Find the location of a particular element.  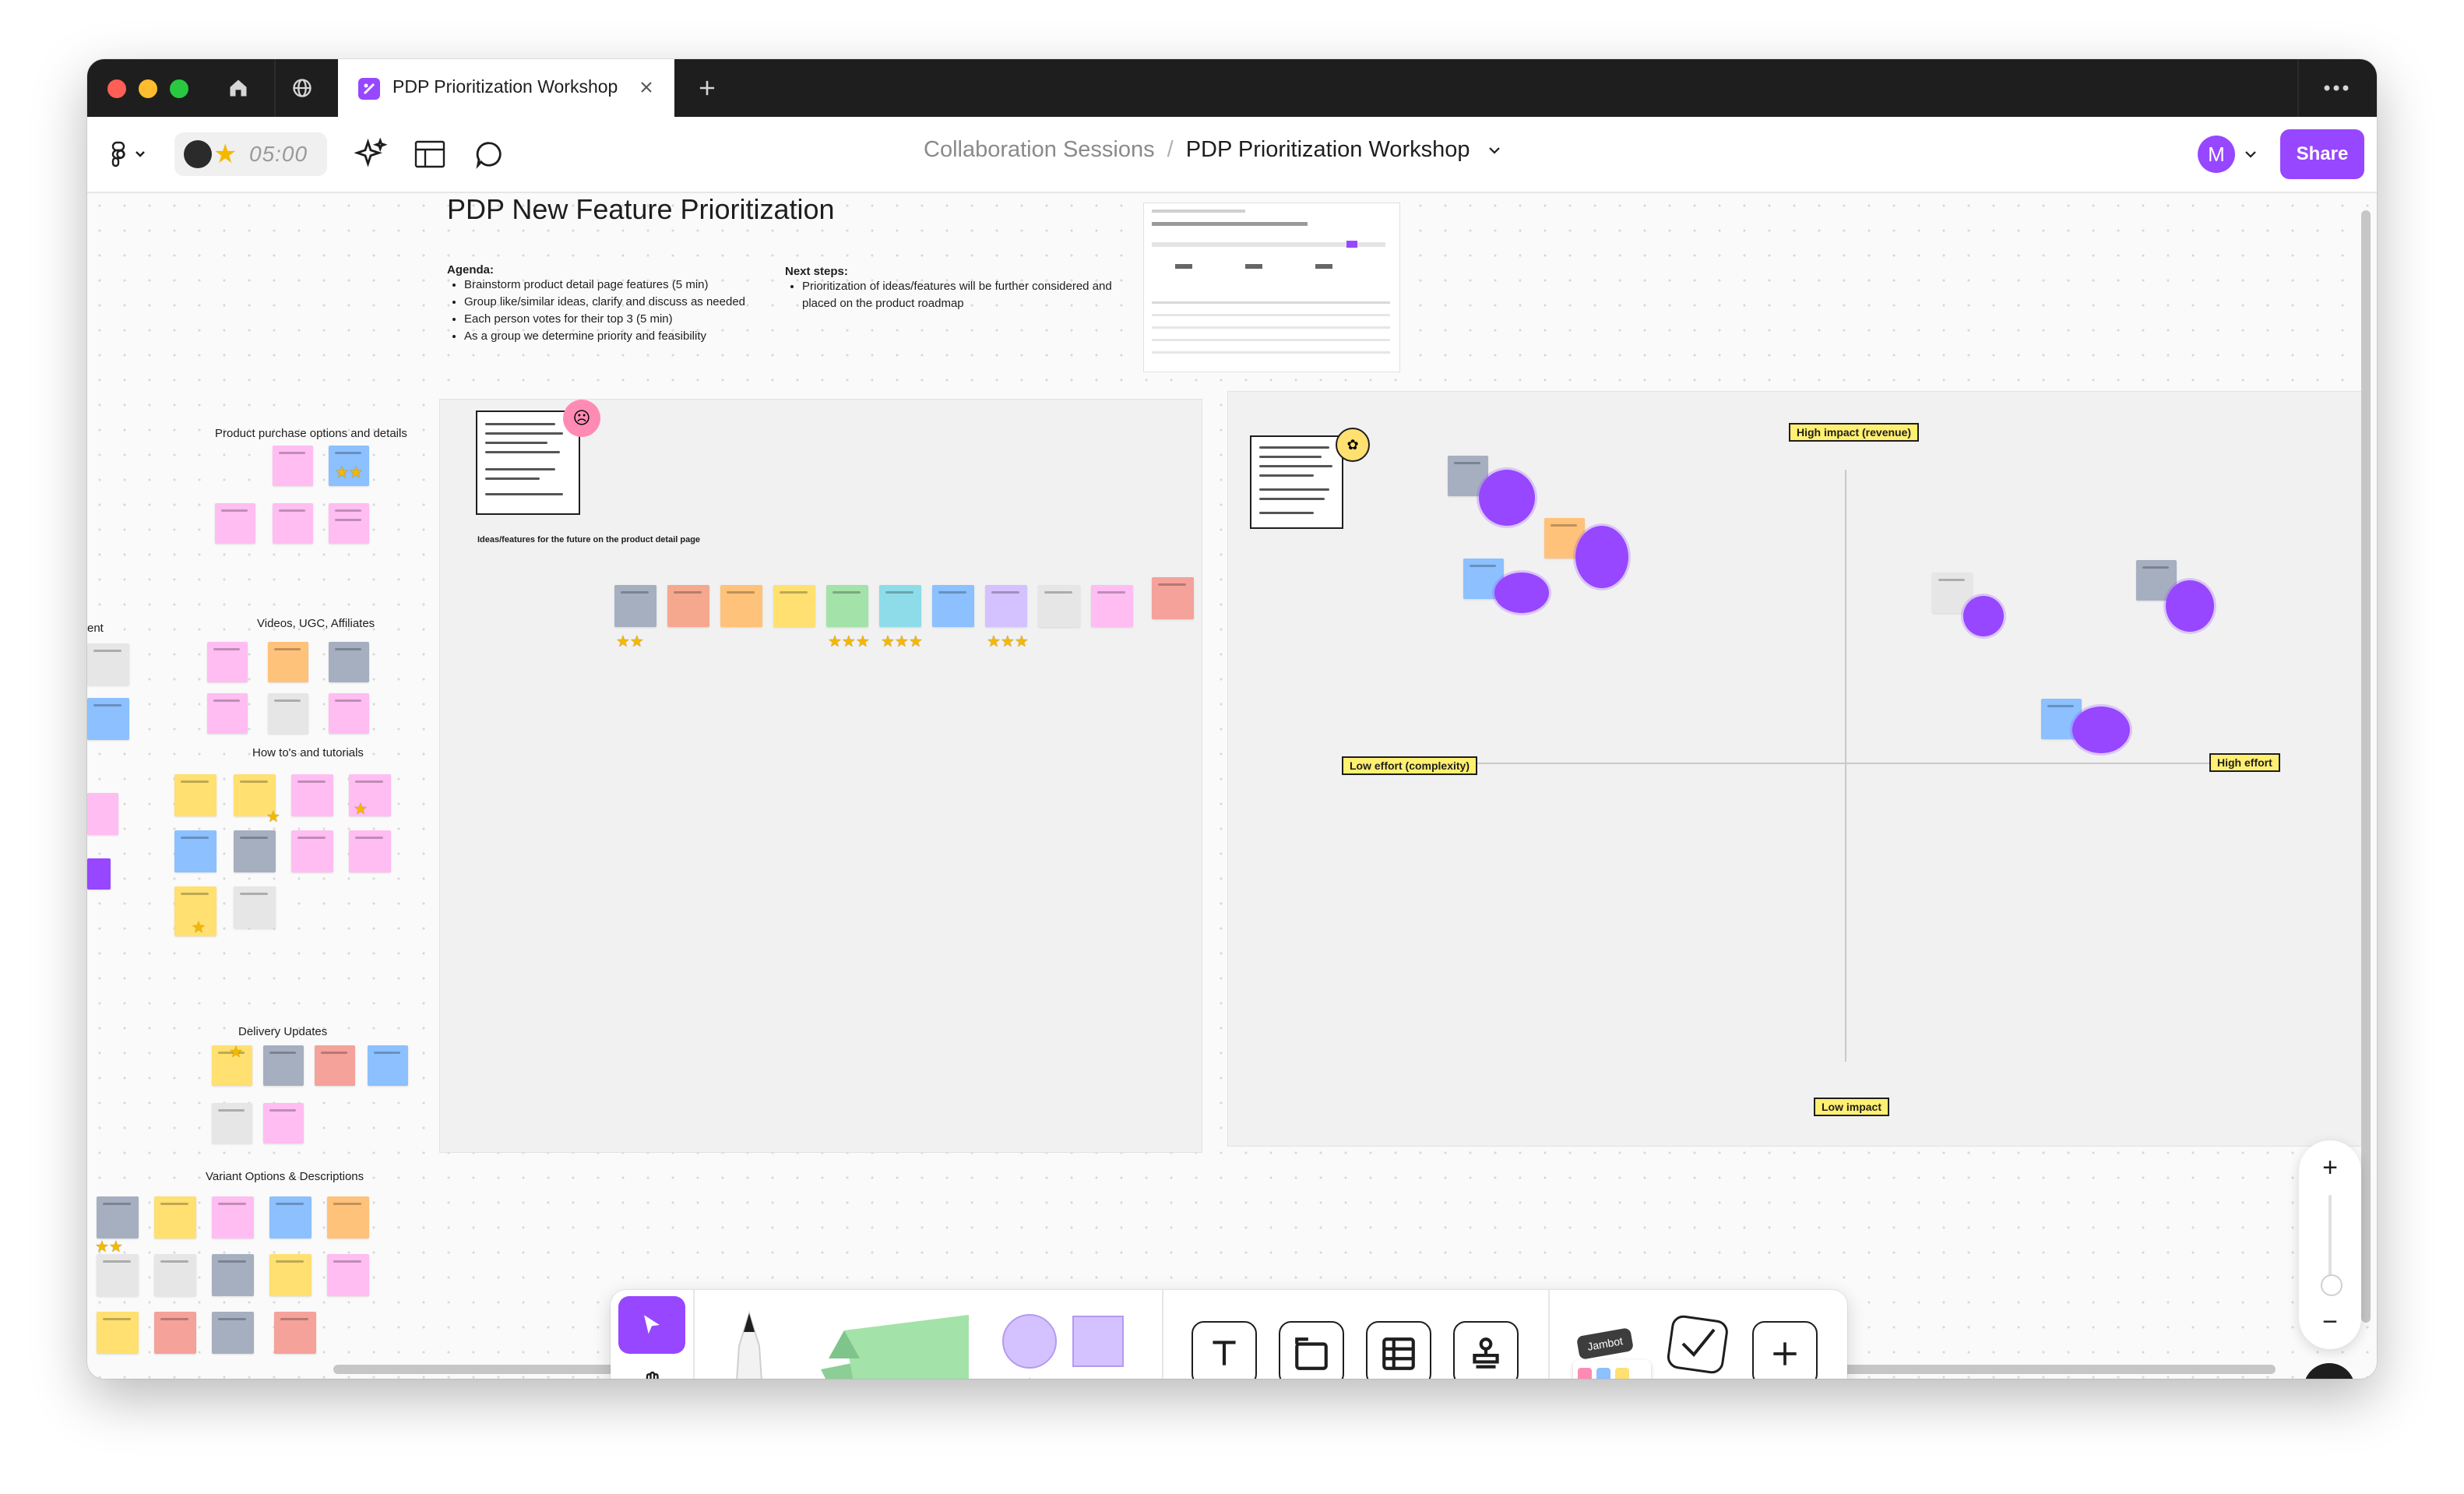

tab-pdp-prioritization: PDP Prioritization Workshop is located at coordinates (506, 88).